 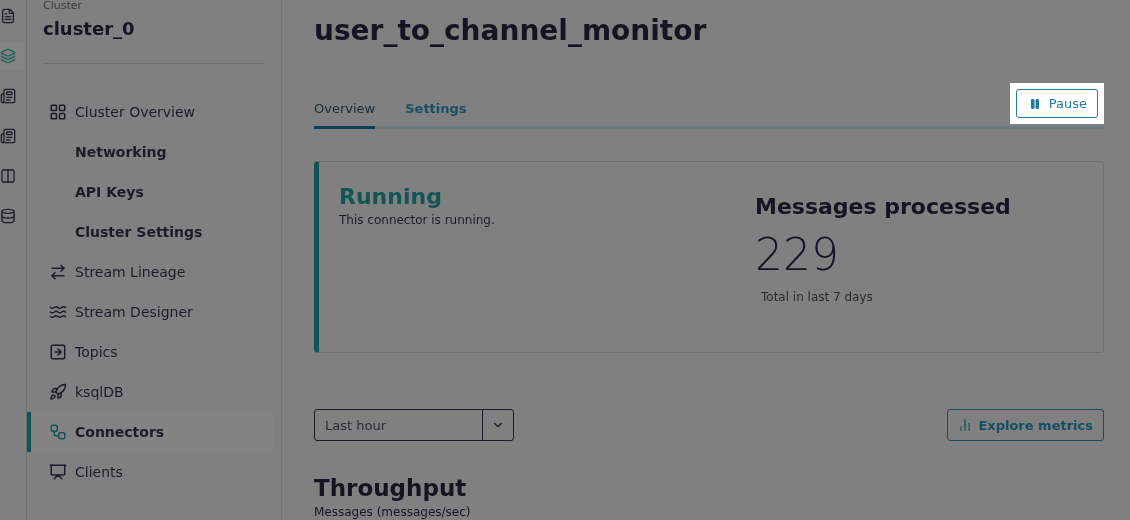 I want to click on sidebar-item: Networking, so click(x=150, y=152).